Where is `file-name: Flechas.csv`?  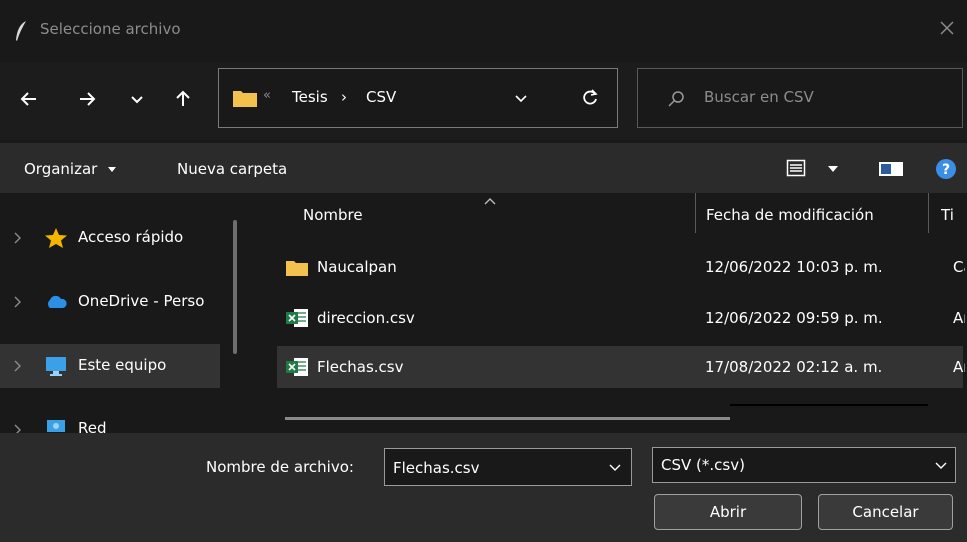
file-name: Flechas.csv is located at coordinates (360, 367).